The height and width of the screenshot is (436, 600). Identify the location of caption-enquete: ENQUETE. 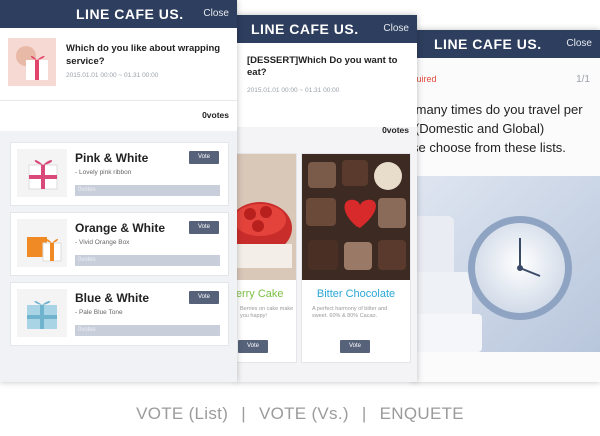
(421, 413).